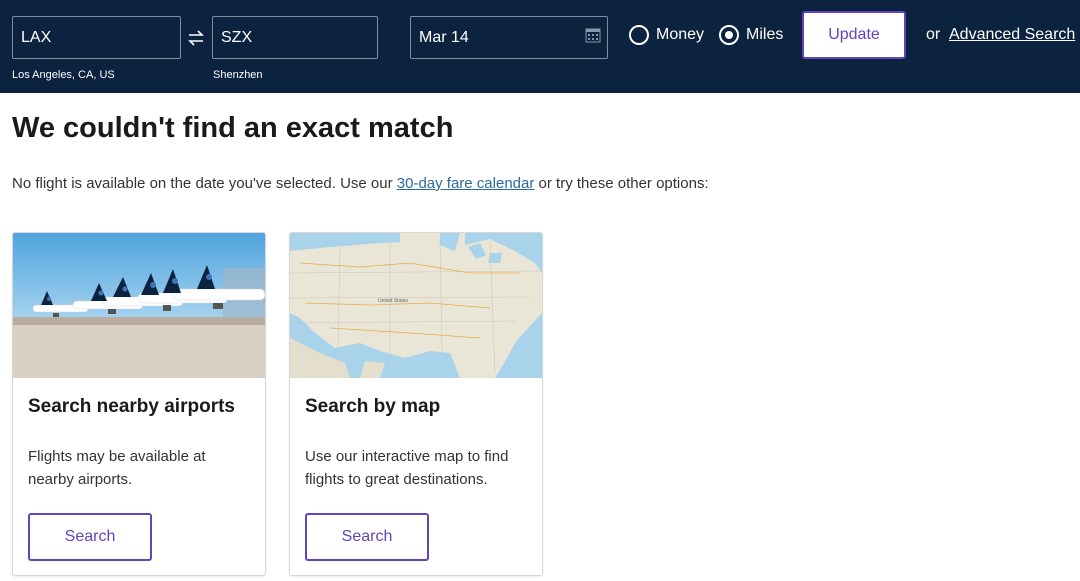 This screenshot has width=1080, height=581. I want to click on update-button: Update, so click(854, 35).